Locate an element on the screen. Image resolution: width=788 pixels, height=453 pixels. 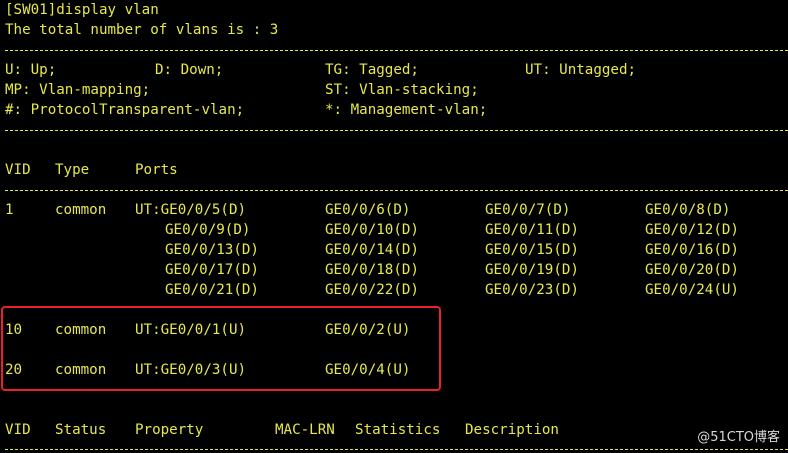
port-entry: GE0/0/11(D) is located at coordinates (532, 230).